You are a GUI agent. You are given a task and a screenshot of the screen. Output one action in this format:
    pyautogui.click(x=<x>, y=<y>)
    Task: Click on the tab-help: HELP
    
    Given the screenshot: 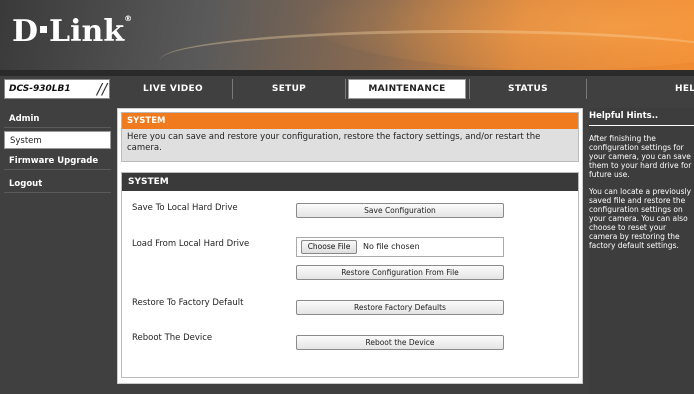 What is the action you would take?
    pyautogui.click(x=640, y=89)
    